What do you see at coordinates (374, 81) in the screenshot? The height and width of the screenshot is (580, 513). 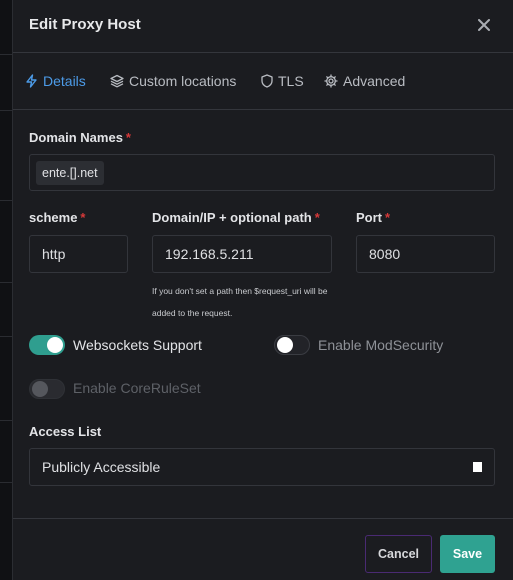 I see `tab-label: Advanced` at bounding box center [374, 81].